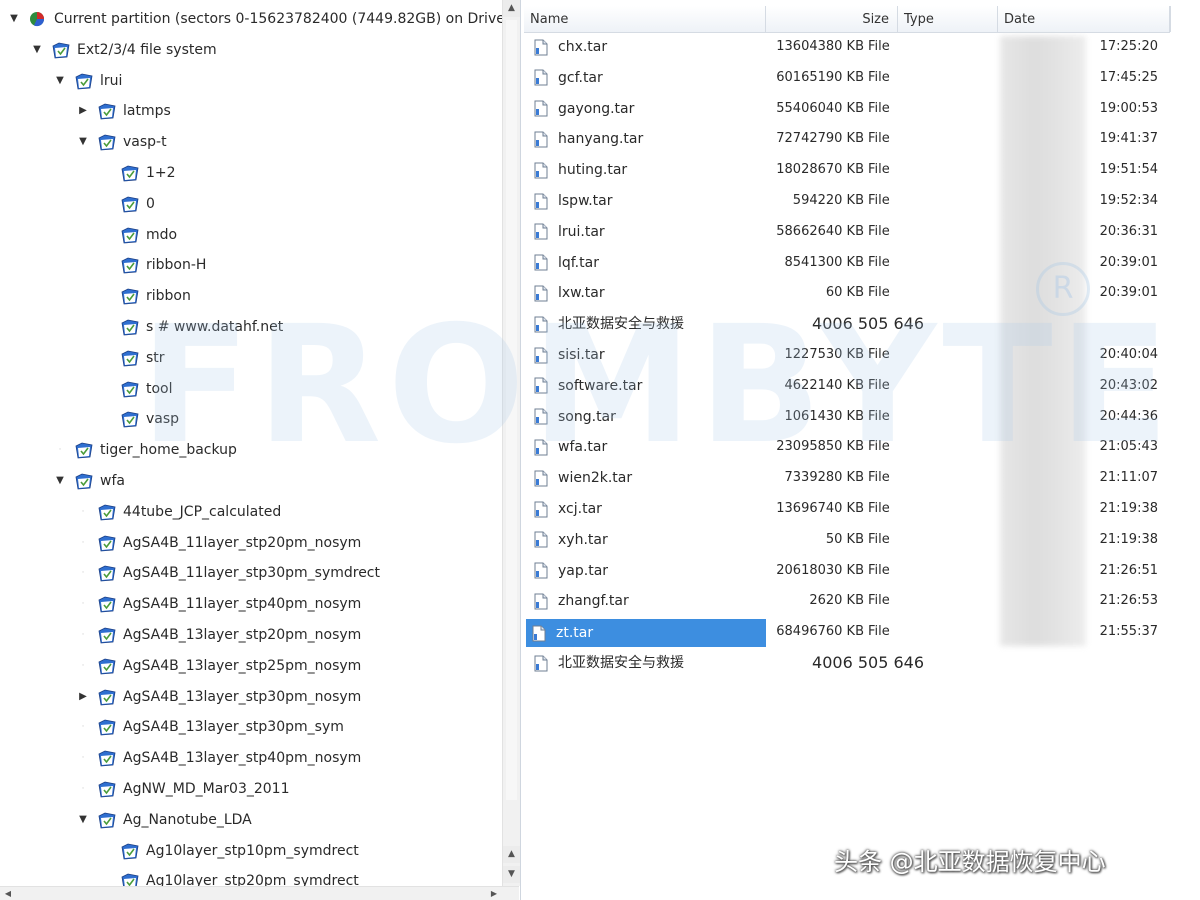 The image size is (1200, 900). Describe the element at coordinates (646, 417) in the screenshot. I see `file-name-cell: song.tar` at that location.